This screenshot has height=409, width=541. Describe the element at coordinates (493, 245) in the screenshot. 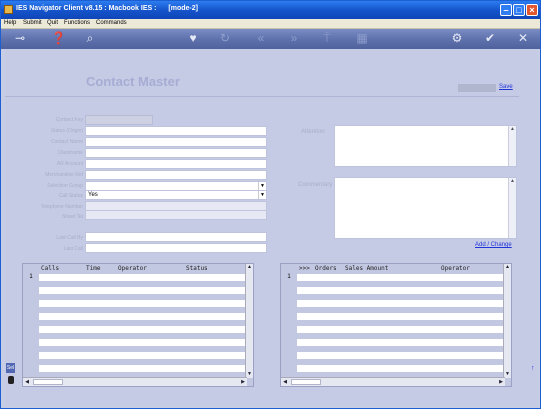

I see `add-change-link: Add / Change` at that location.